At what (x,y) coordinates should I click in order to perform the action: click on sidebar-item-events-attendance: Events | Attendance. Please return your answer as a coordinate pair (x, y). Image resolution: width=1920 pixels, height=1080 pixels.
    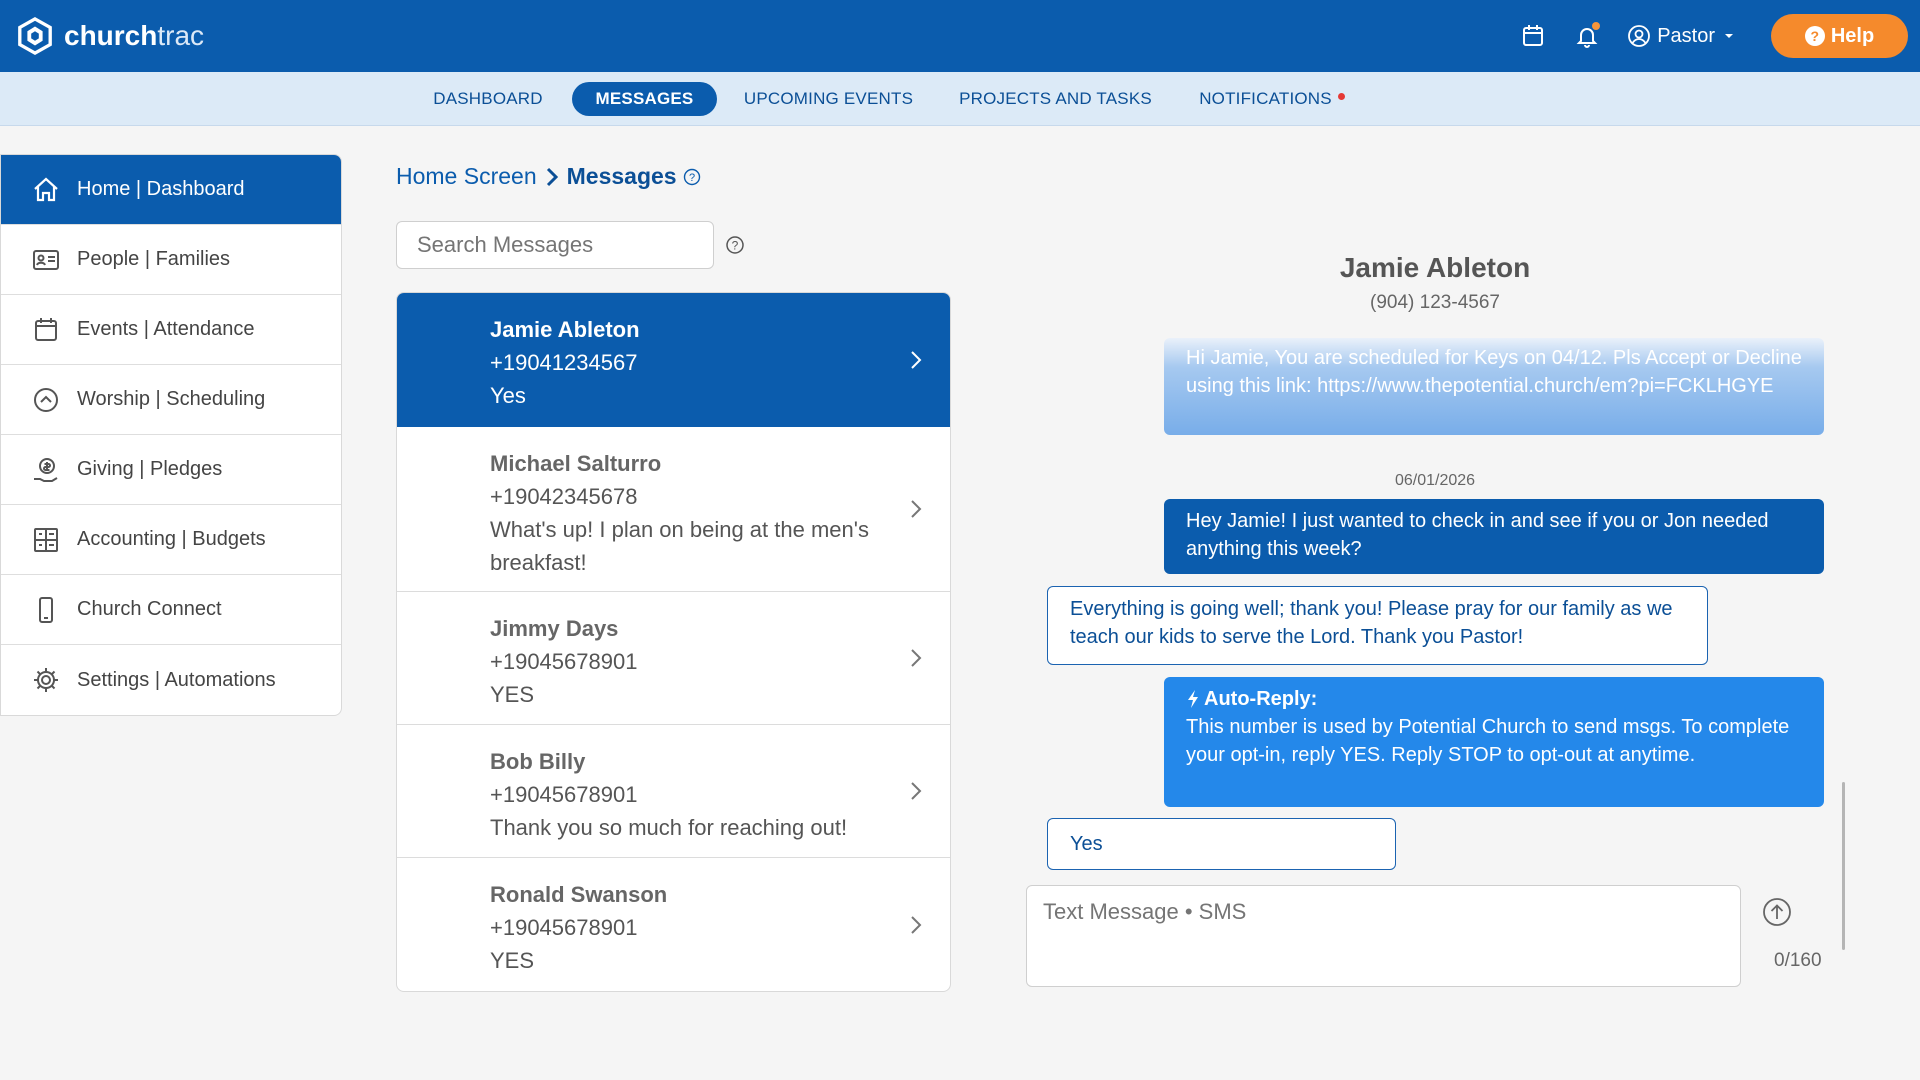
    Looking at the image, I should click on (171, 330).